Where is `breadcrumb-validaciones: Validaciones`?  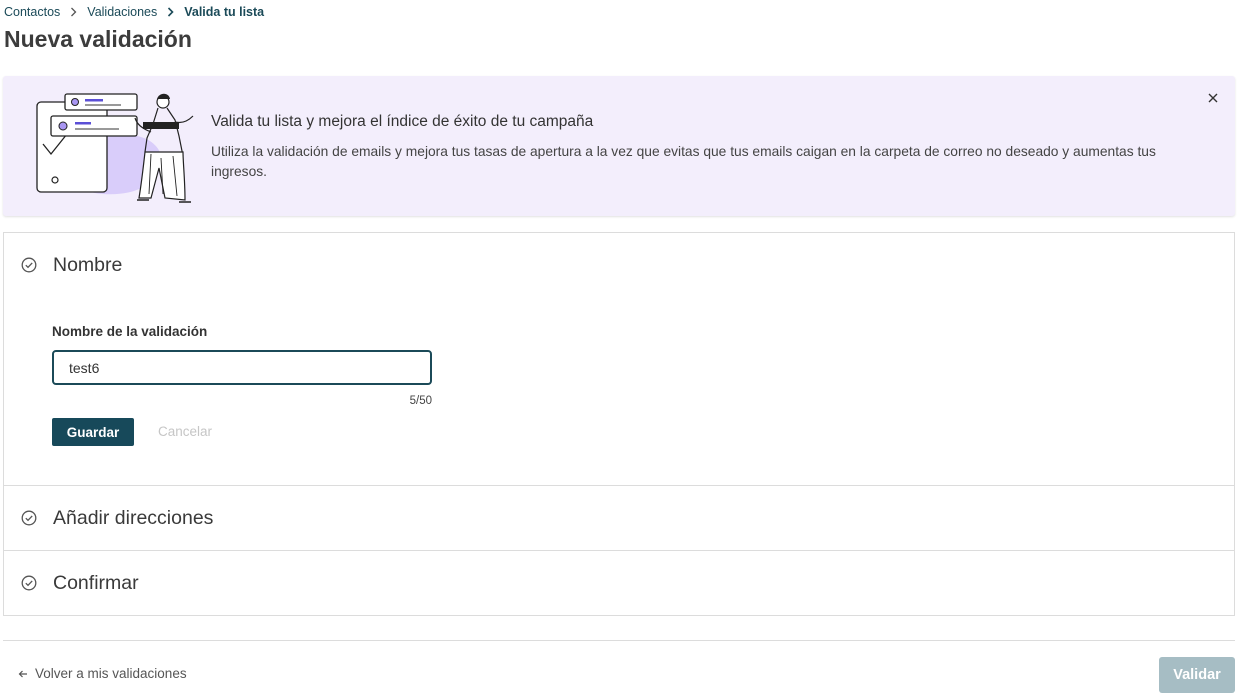 breadcrumb-validaciones: Validaciones is located at coordinates (122, 12).